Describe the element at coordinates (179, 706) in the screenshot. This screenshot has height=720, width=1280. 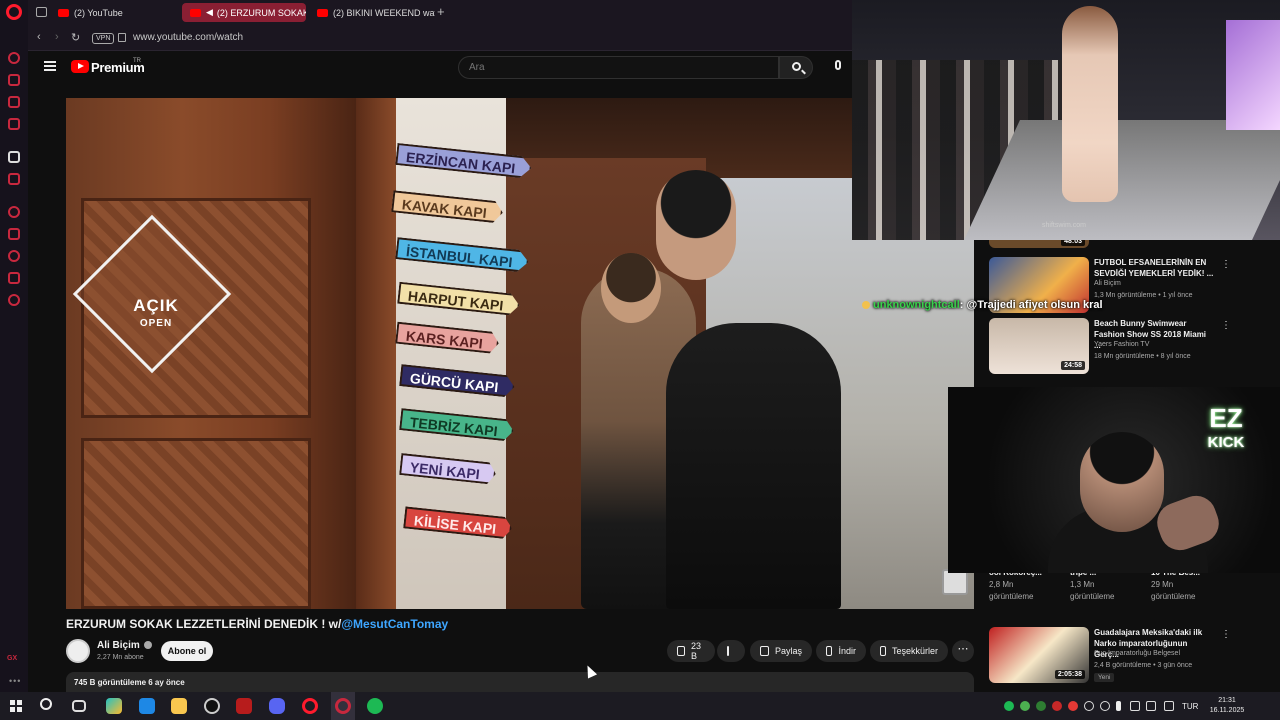
I see `file-explorer-icon` at that location.